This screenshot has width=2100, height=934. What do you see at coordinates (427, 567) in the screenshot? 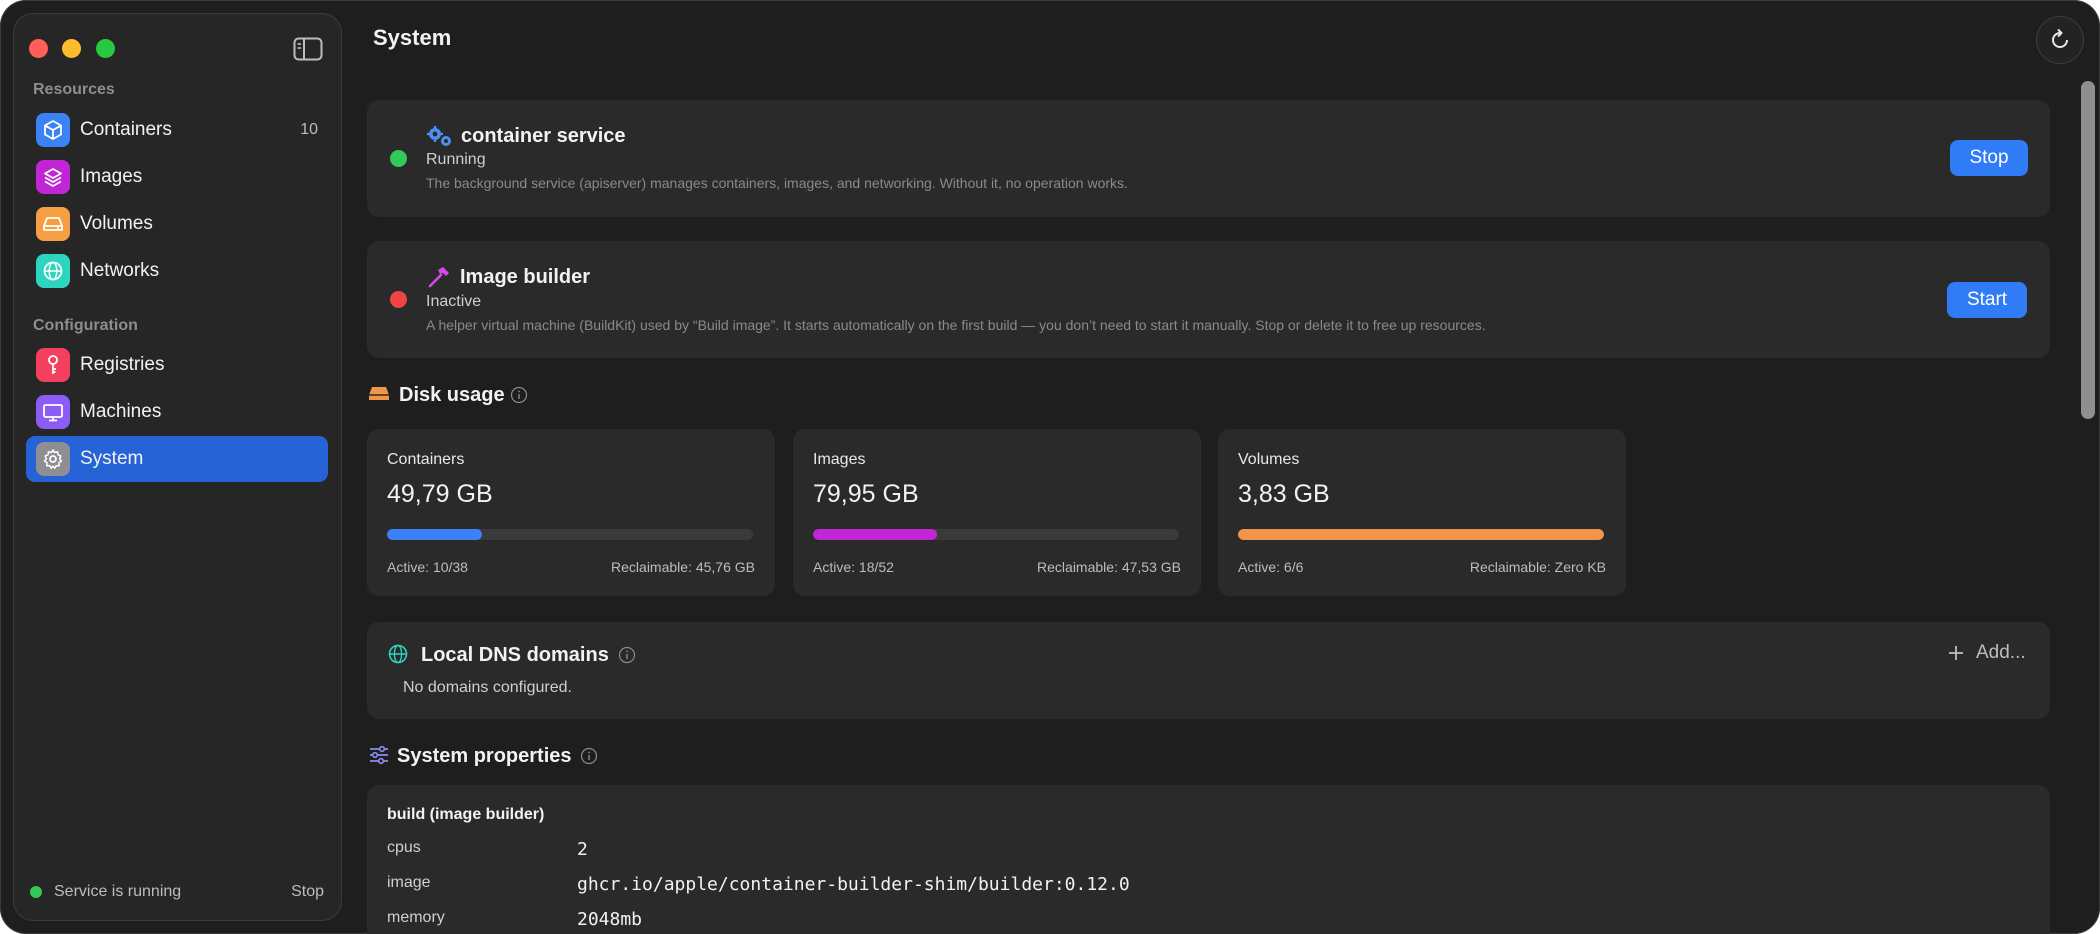
I see `disk-card-active: Active: 10/38` at bounding box center [427, 567].